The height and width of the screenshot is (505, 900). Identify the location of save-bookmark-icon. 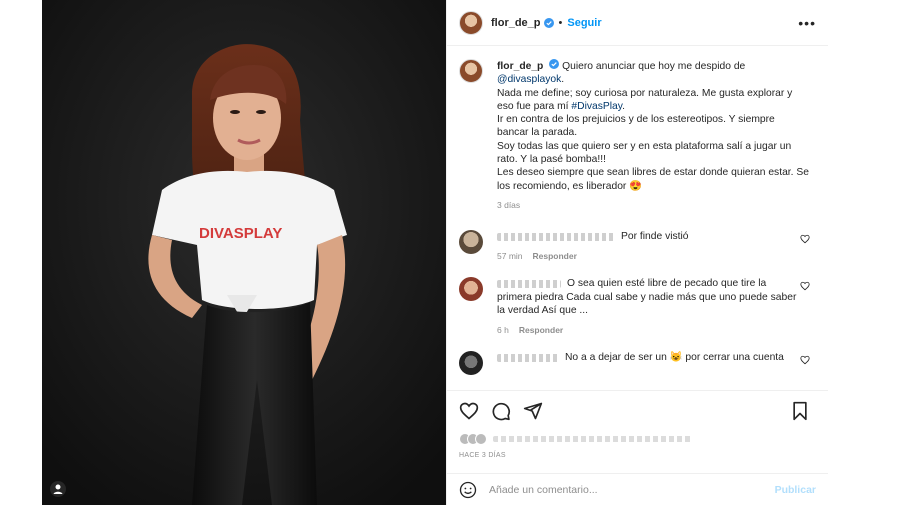
(800, 411).